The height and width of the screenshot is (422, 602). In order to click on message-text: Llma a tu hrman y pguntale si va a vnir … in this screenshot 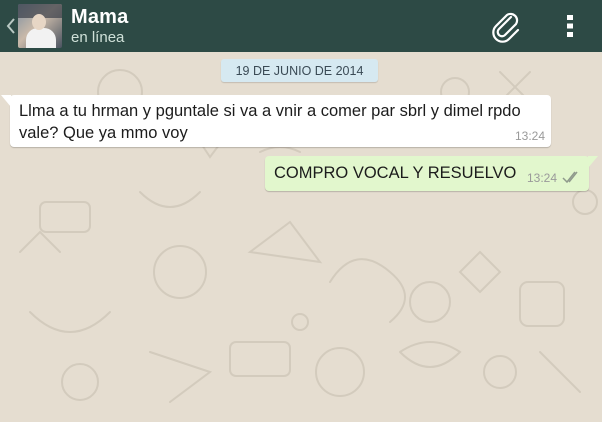, I will do `click(270, 122)`.